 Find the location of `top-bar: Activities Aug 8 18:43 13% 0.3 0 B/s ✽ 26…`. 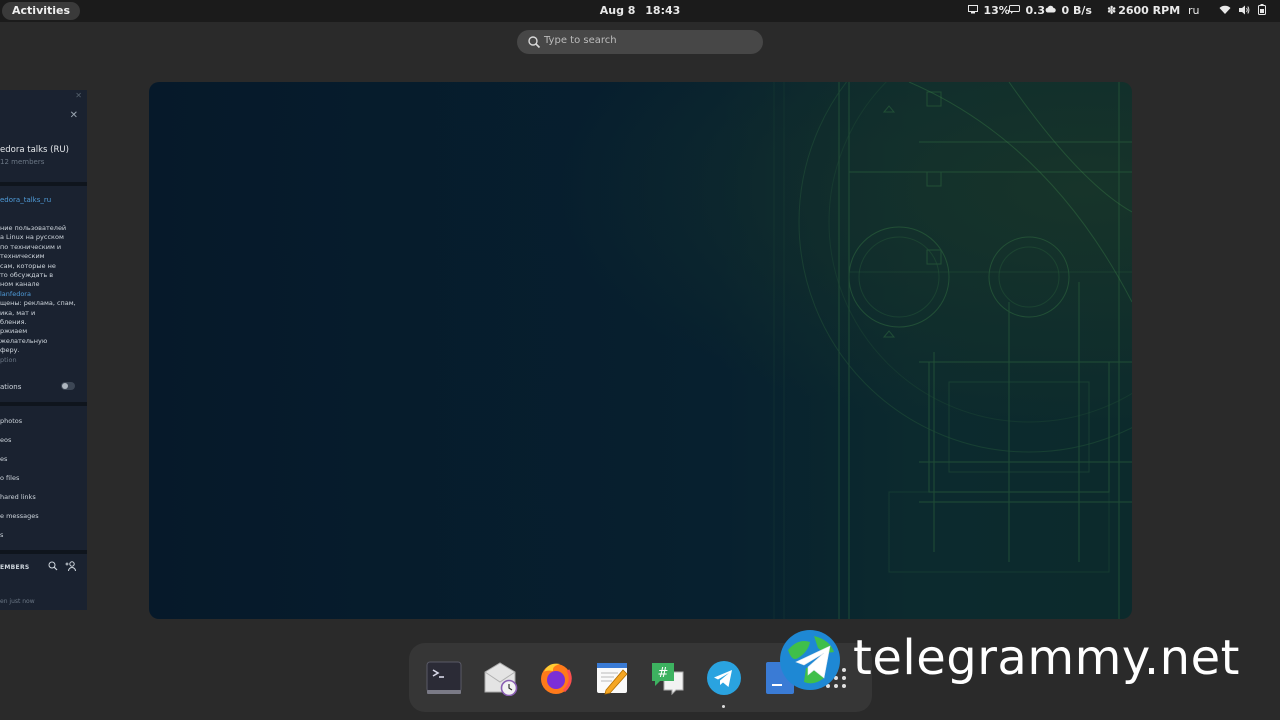

top-bar: Activities Aug 8 18:43 13% 0.3 0 B/s ✽ 26… is located at coordinates (640, 11).